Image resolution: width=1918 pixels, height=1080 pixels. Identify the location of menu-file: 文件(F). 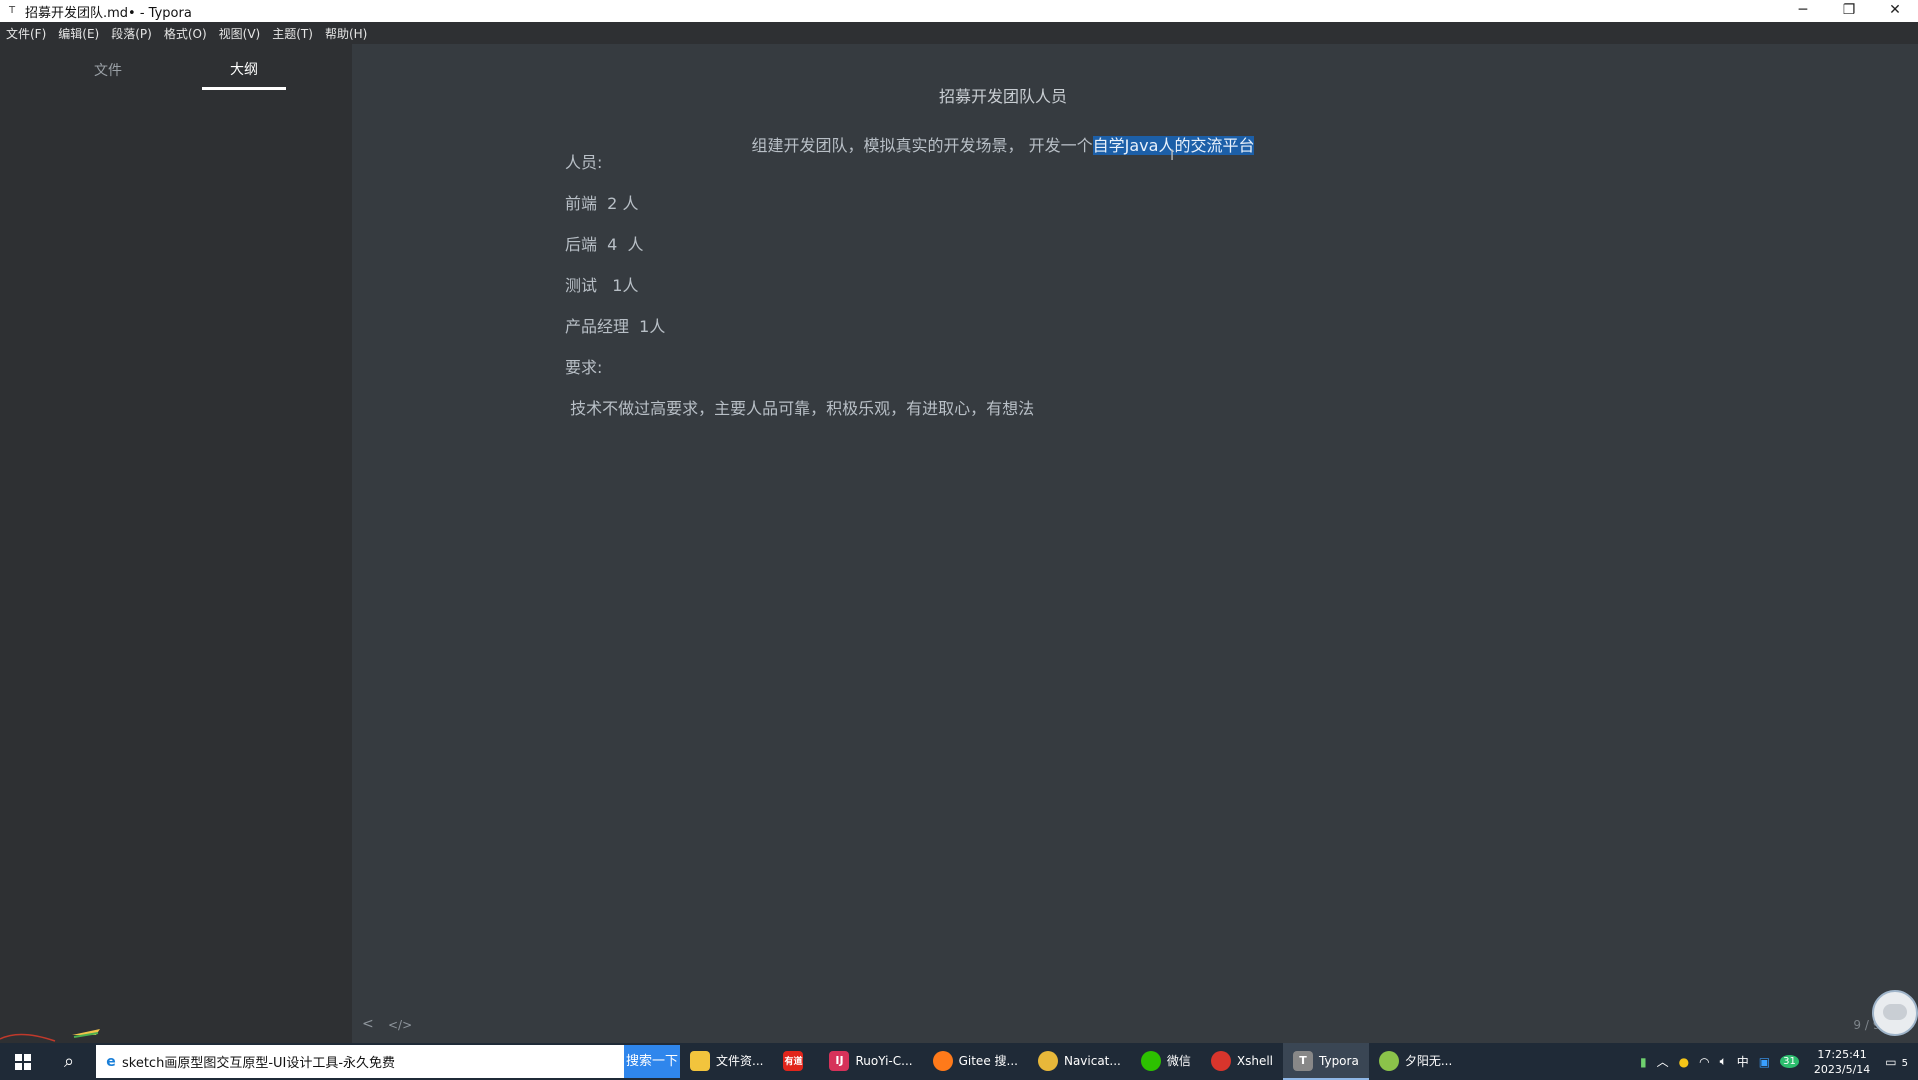
(26, 33).